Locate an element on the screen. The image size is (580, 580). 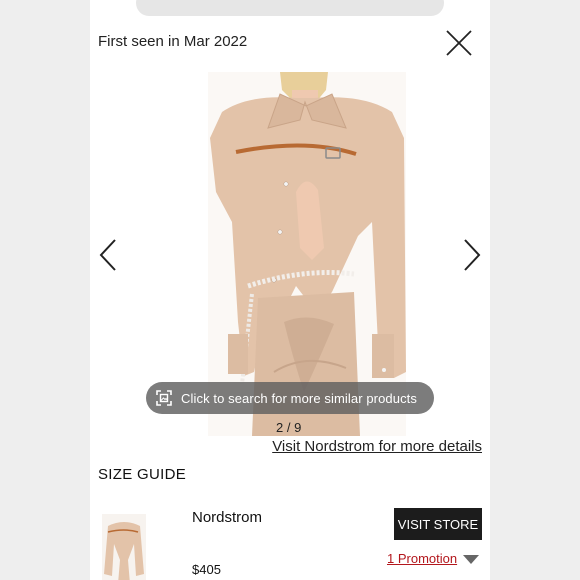
offer-thumbnail is located at coordinates (124, 547).